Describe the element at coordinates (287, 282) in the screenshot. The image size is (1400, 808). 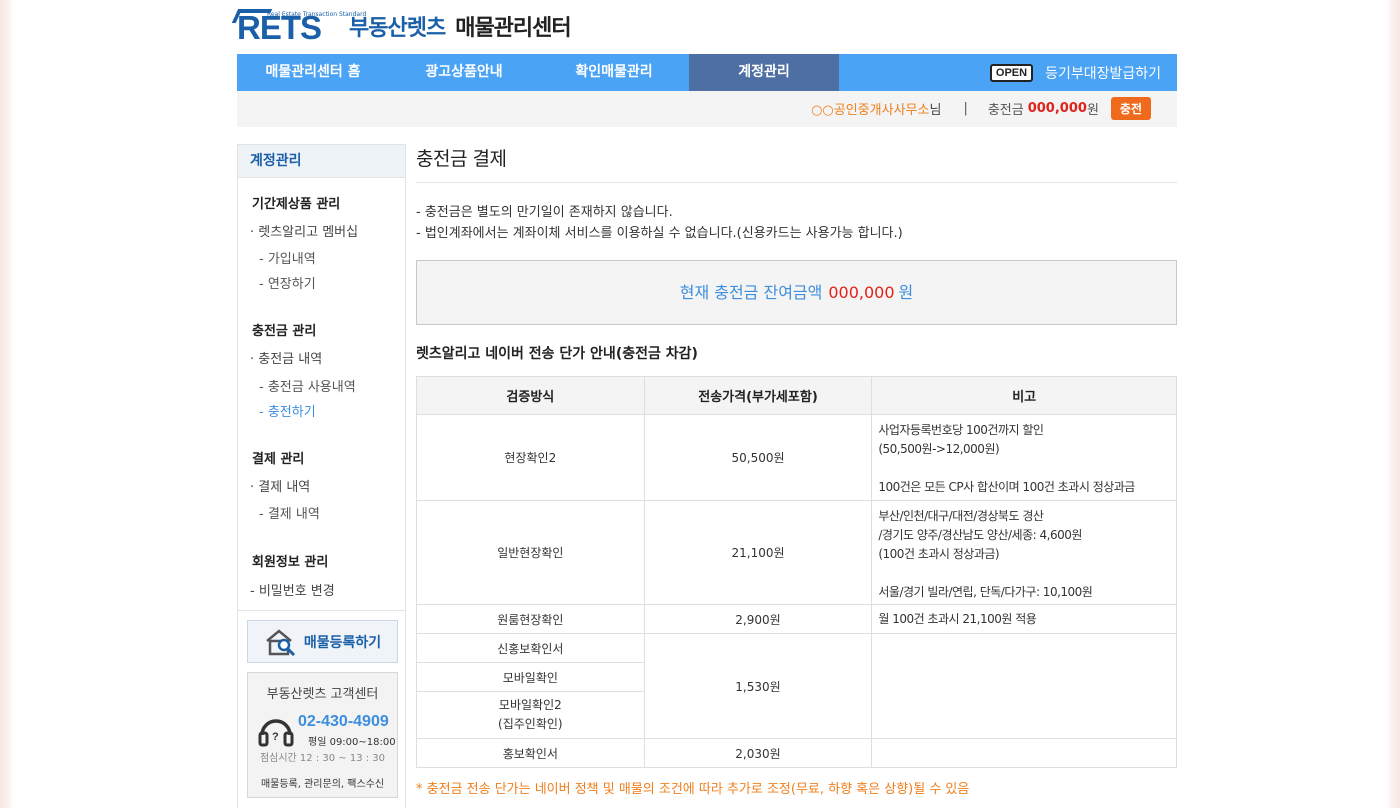
I see `sidebar-item-extend: - 연장하기` at that location.